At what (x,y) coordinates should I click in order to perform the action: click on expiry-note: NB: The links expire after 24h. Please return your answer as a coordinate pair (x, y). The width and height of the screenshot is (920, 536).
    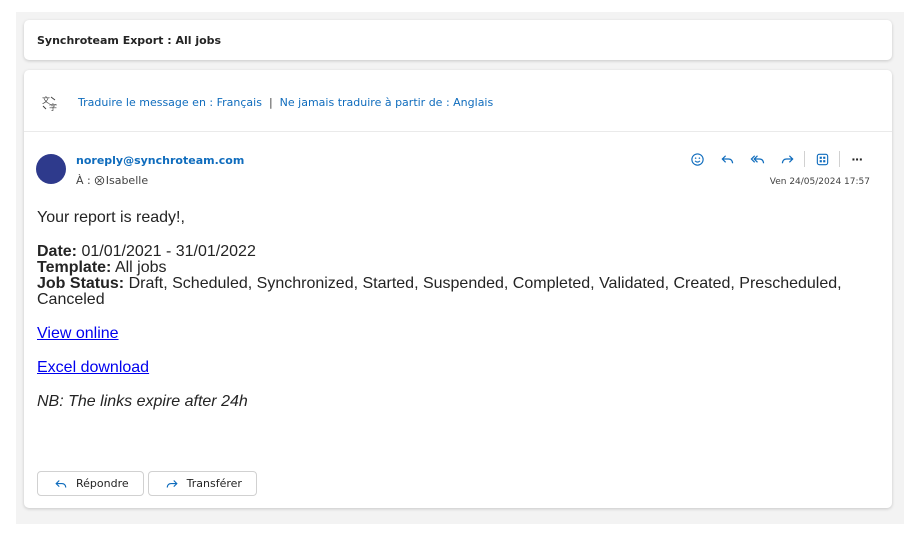
    Looking at the image, I should click on (142, 401).